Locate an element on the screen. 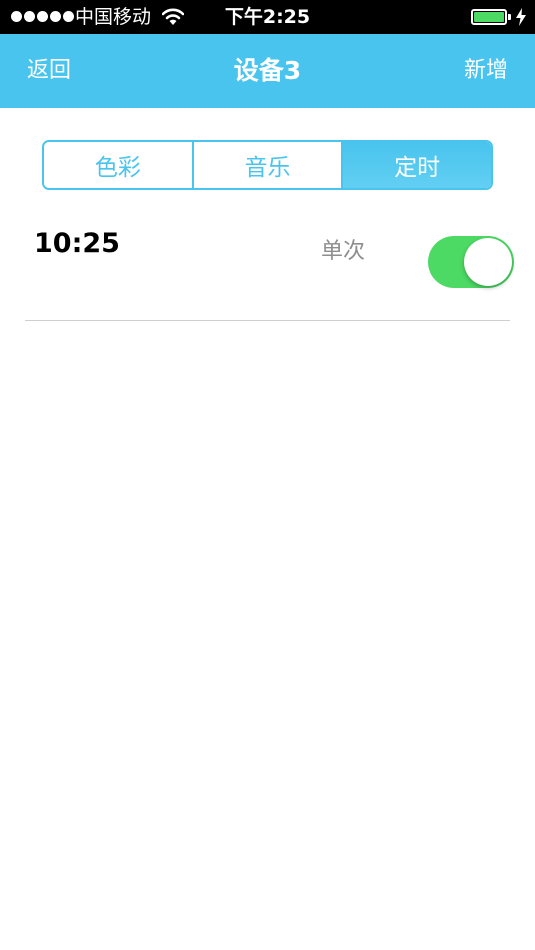 This screenshot has width=535, height=950. timer-repeat-label: 单次 is located at coordinates (343, 251).